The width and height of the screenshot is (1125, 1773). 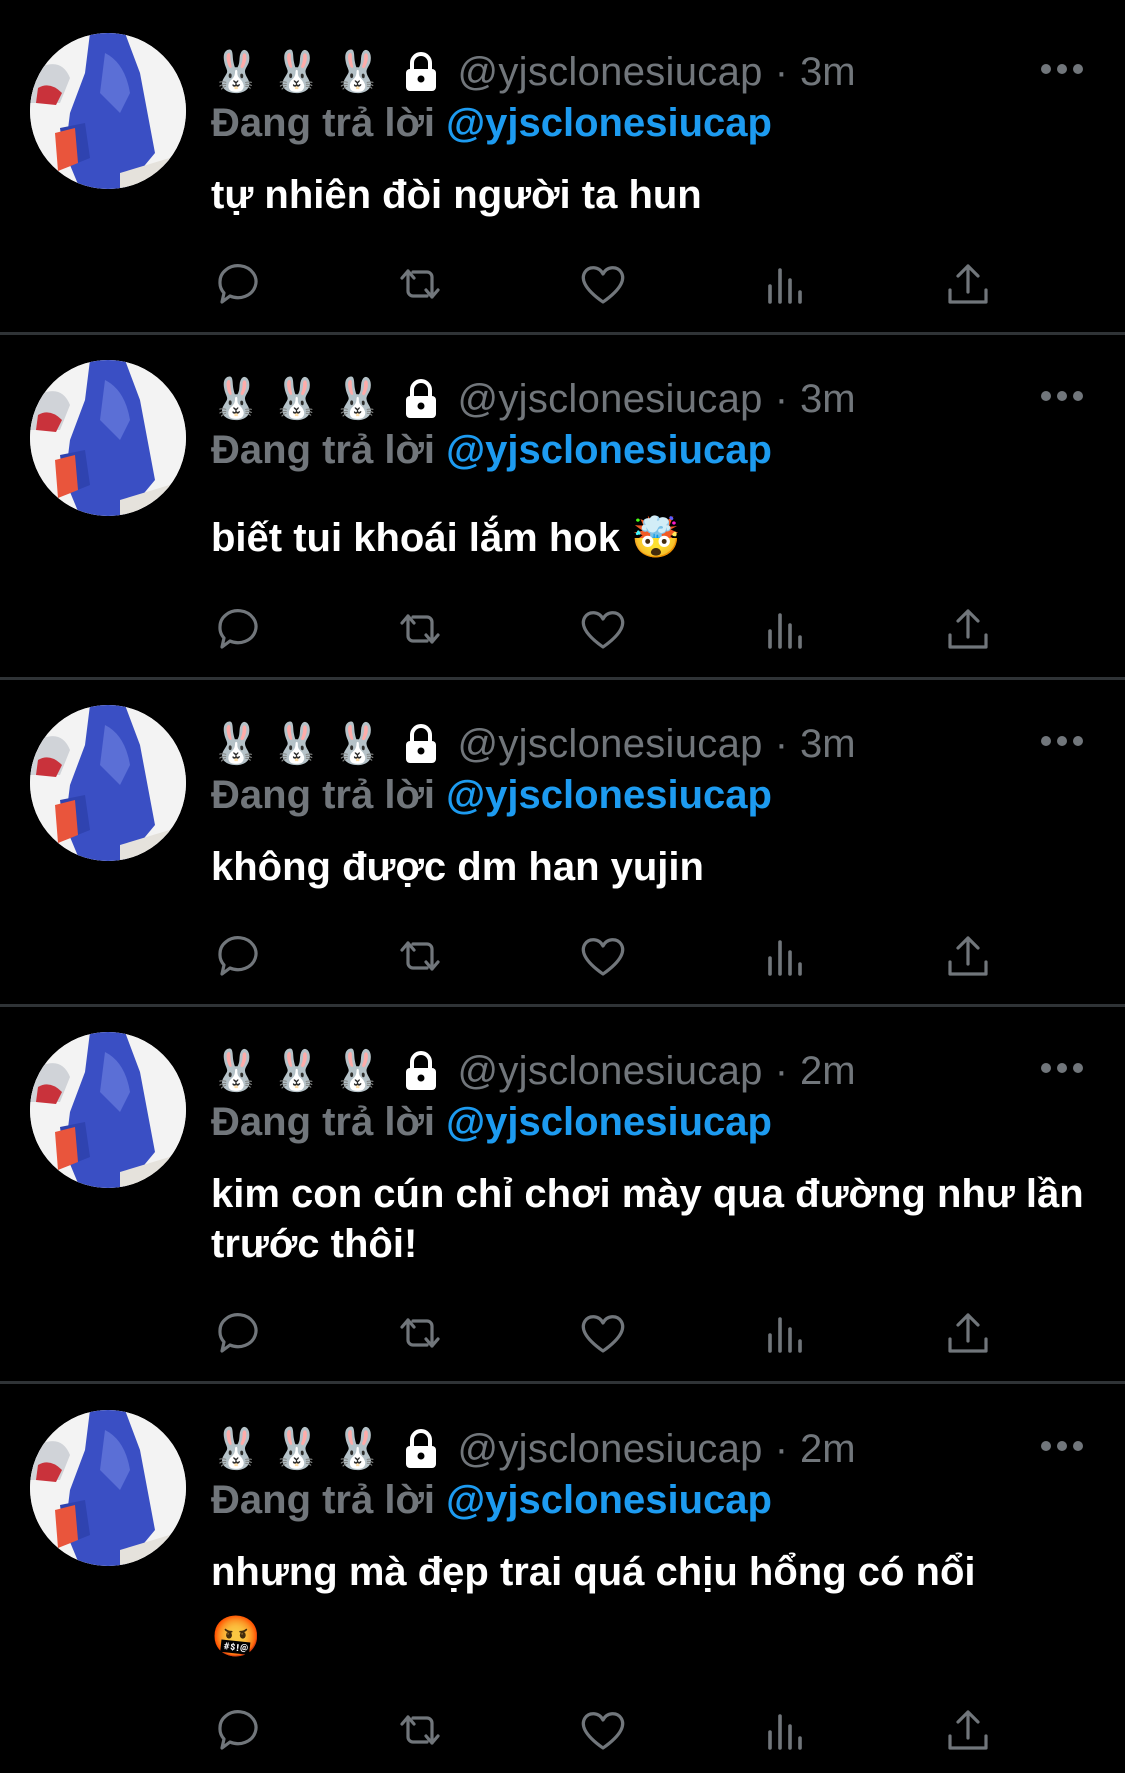 I want to click on tweet-text: biết tui khoái lắm hok 🤯, so click(x=651, y=538).